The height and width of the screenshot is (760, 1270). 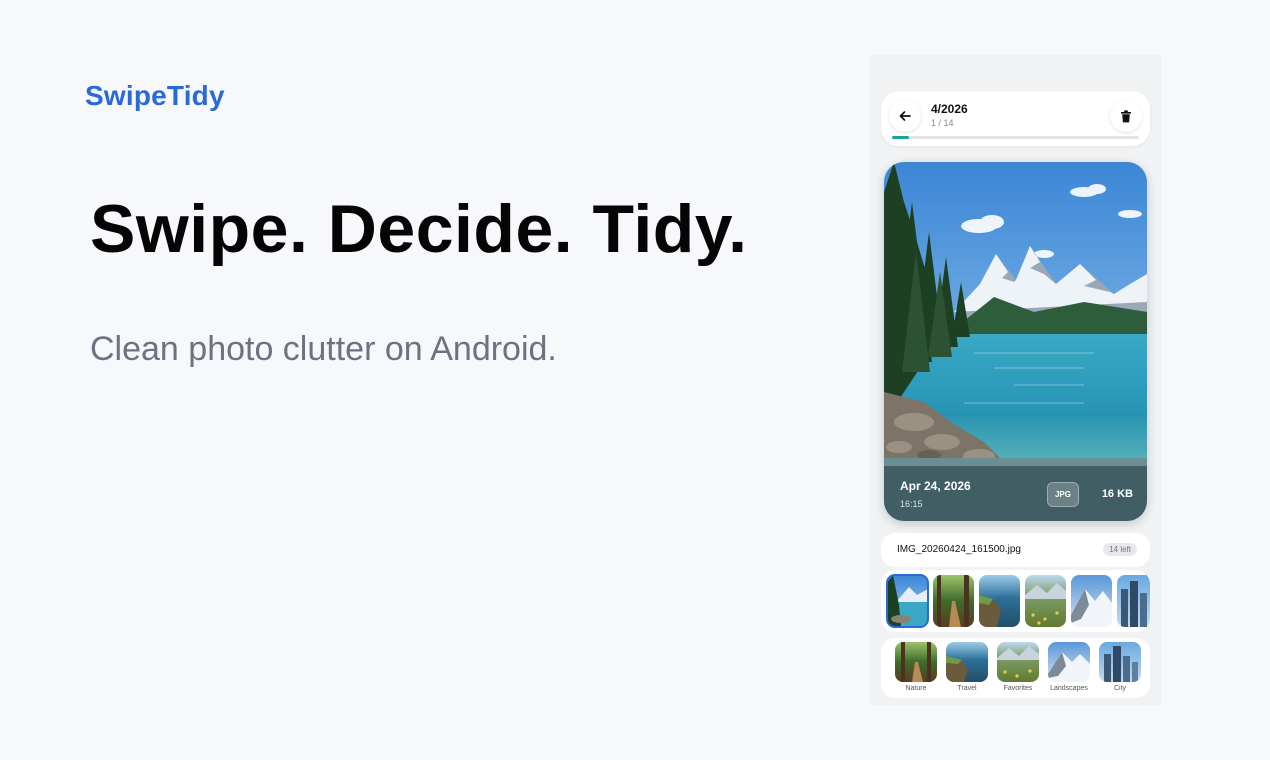 I want to click on album-label: Travel, so click(x=967, y=688).